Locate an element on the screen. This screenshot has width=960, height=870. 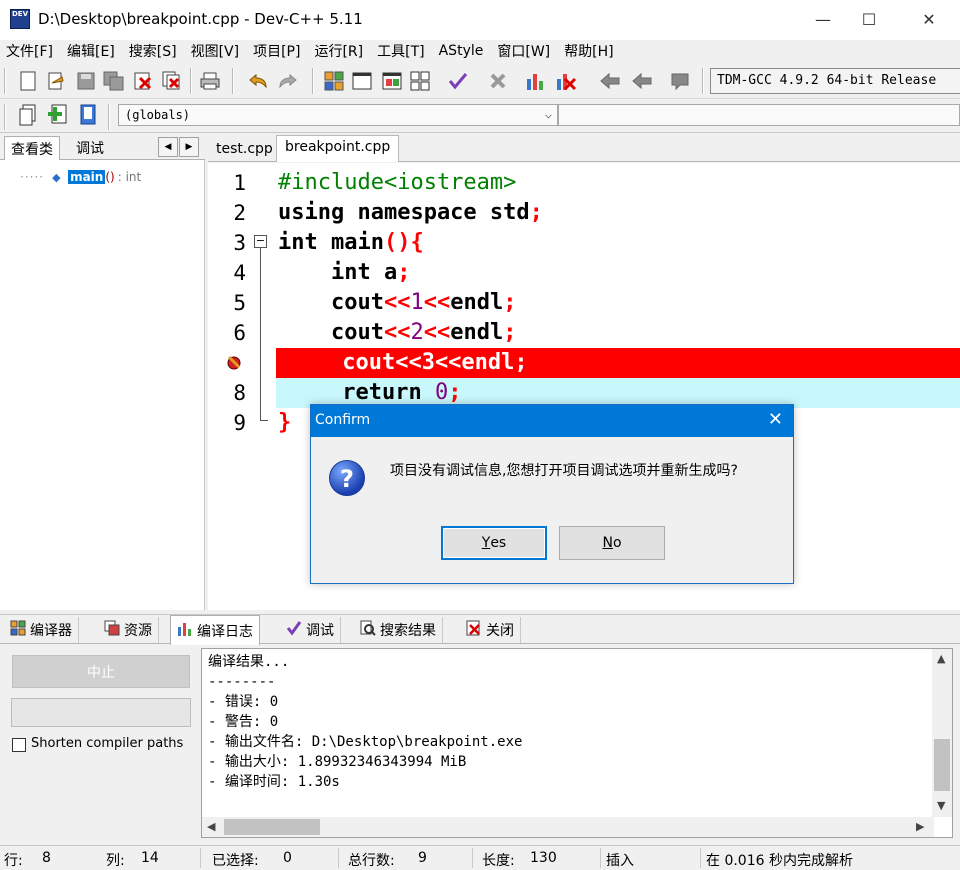
scroll-down-icon: ▼ is located at coordinates (941, 805).